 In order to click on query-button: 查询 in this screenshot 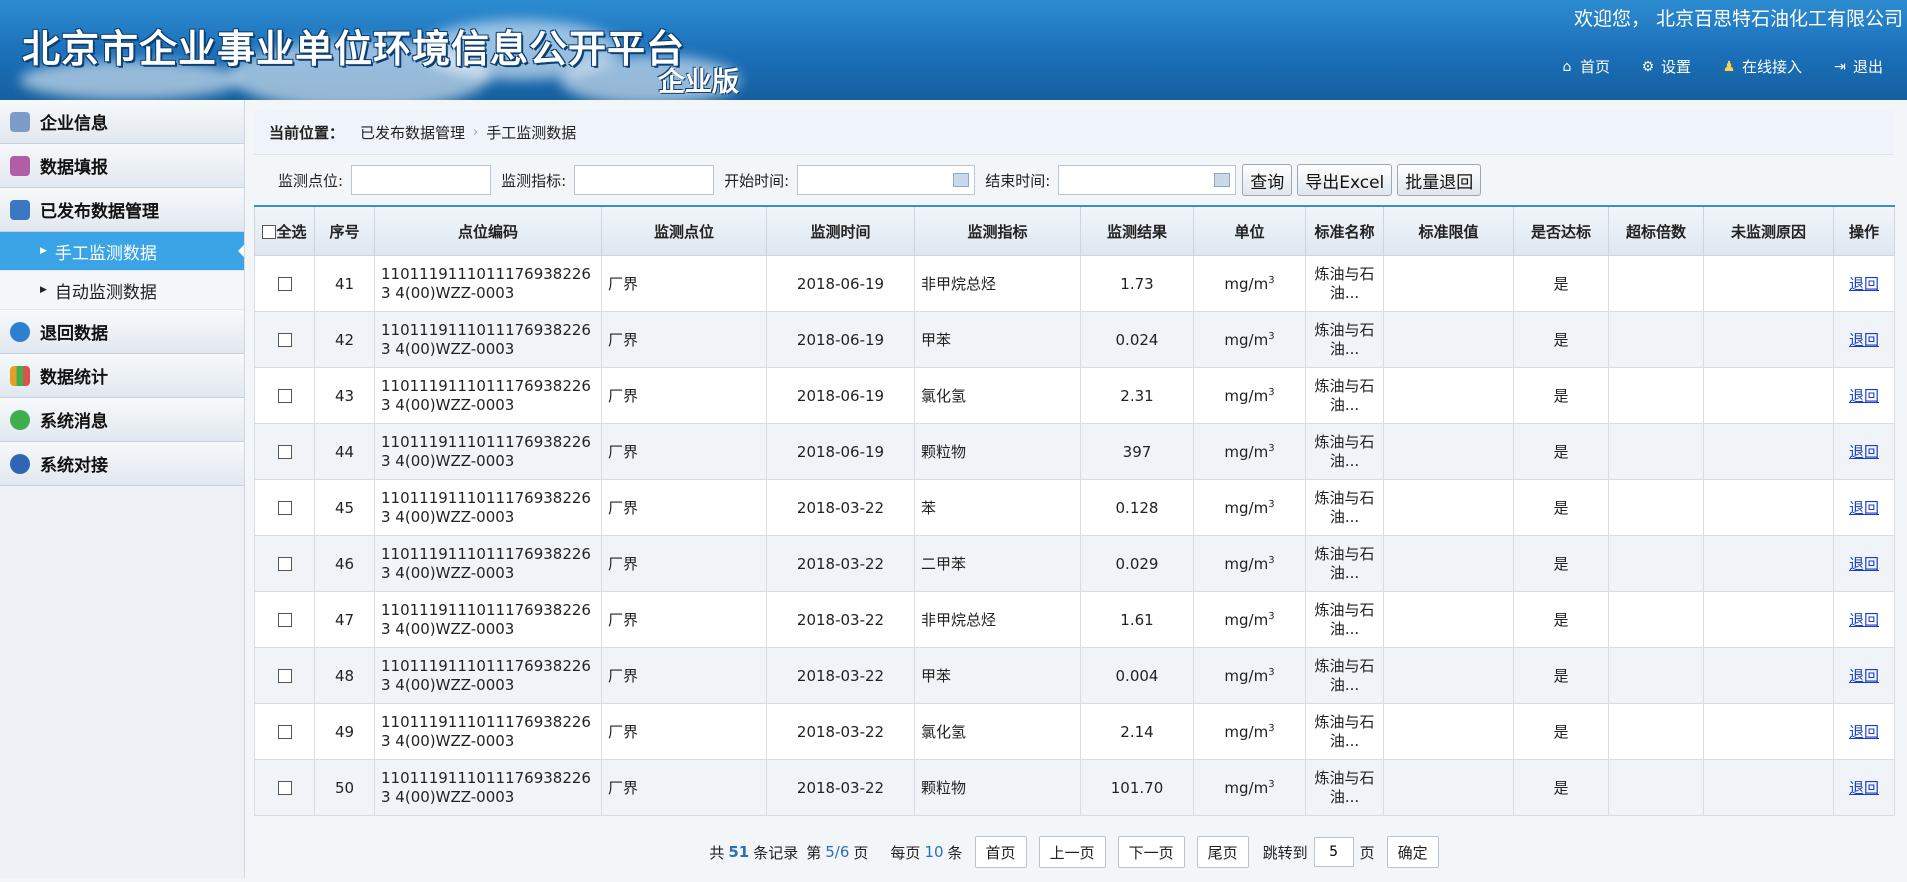, I will do `click(1267, 180)`.